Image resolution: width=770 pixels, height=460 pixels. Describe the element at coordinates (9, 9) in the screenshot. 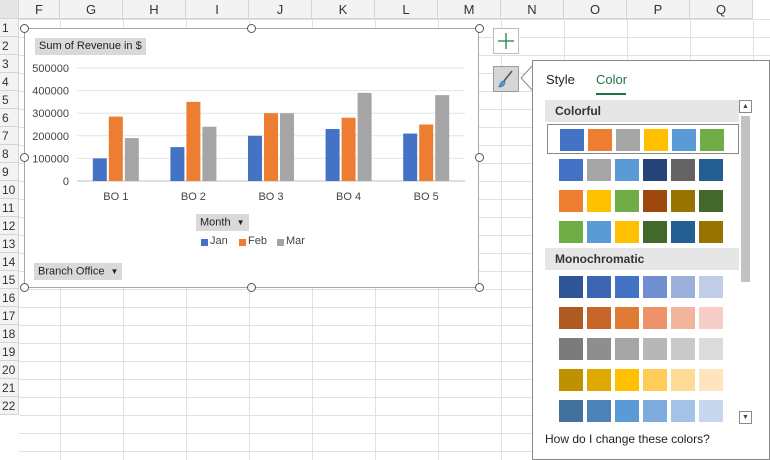

I see `select-all-corner` at that location.